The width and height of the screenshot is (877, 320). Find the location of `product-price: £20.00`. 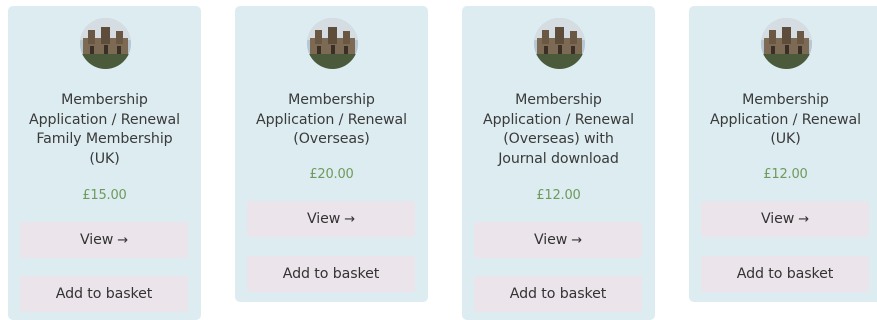

product-price: £20.00 is located at coordinates (331, 174).